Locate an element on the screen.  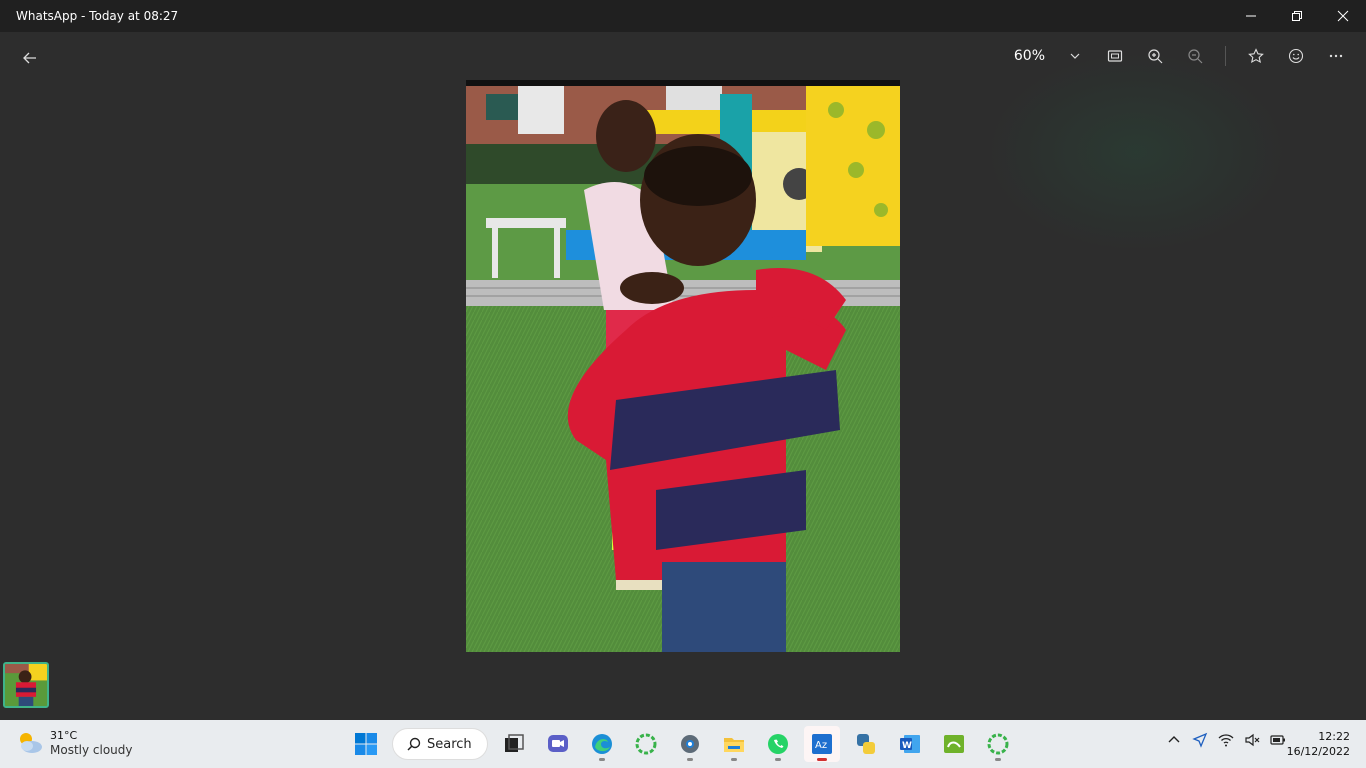
settings-button is located at coordinates (690, 744).